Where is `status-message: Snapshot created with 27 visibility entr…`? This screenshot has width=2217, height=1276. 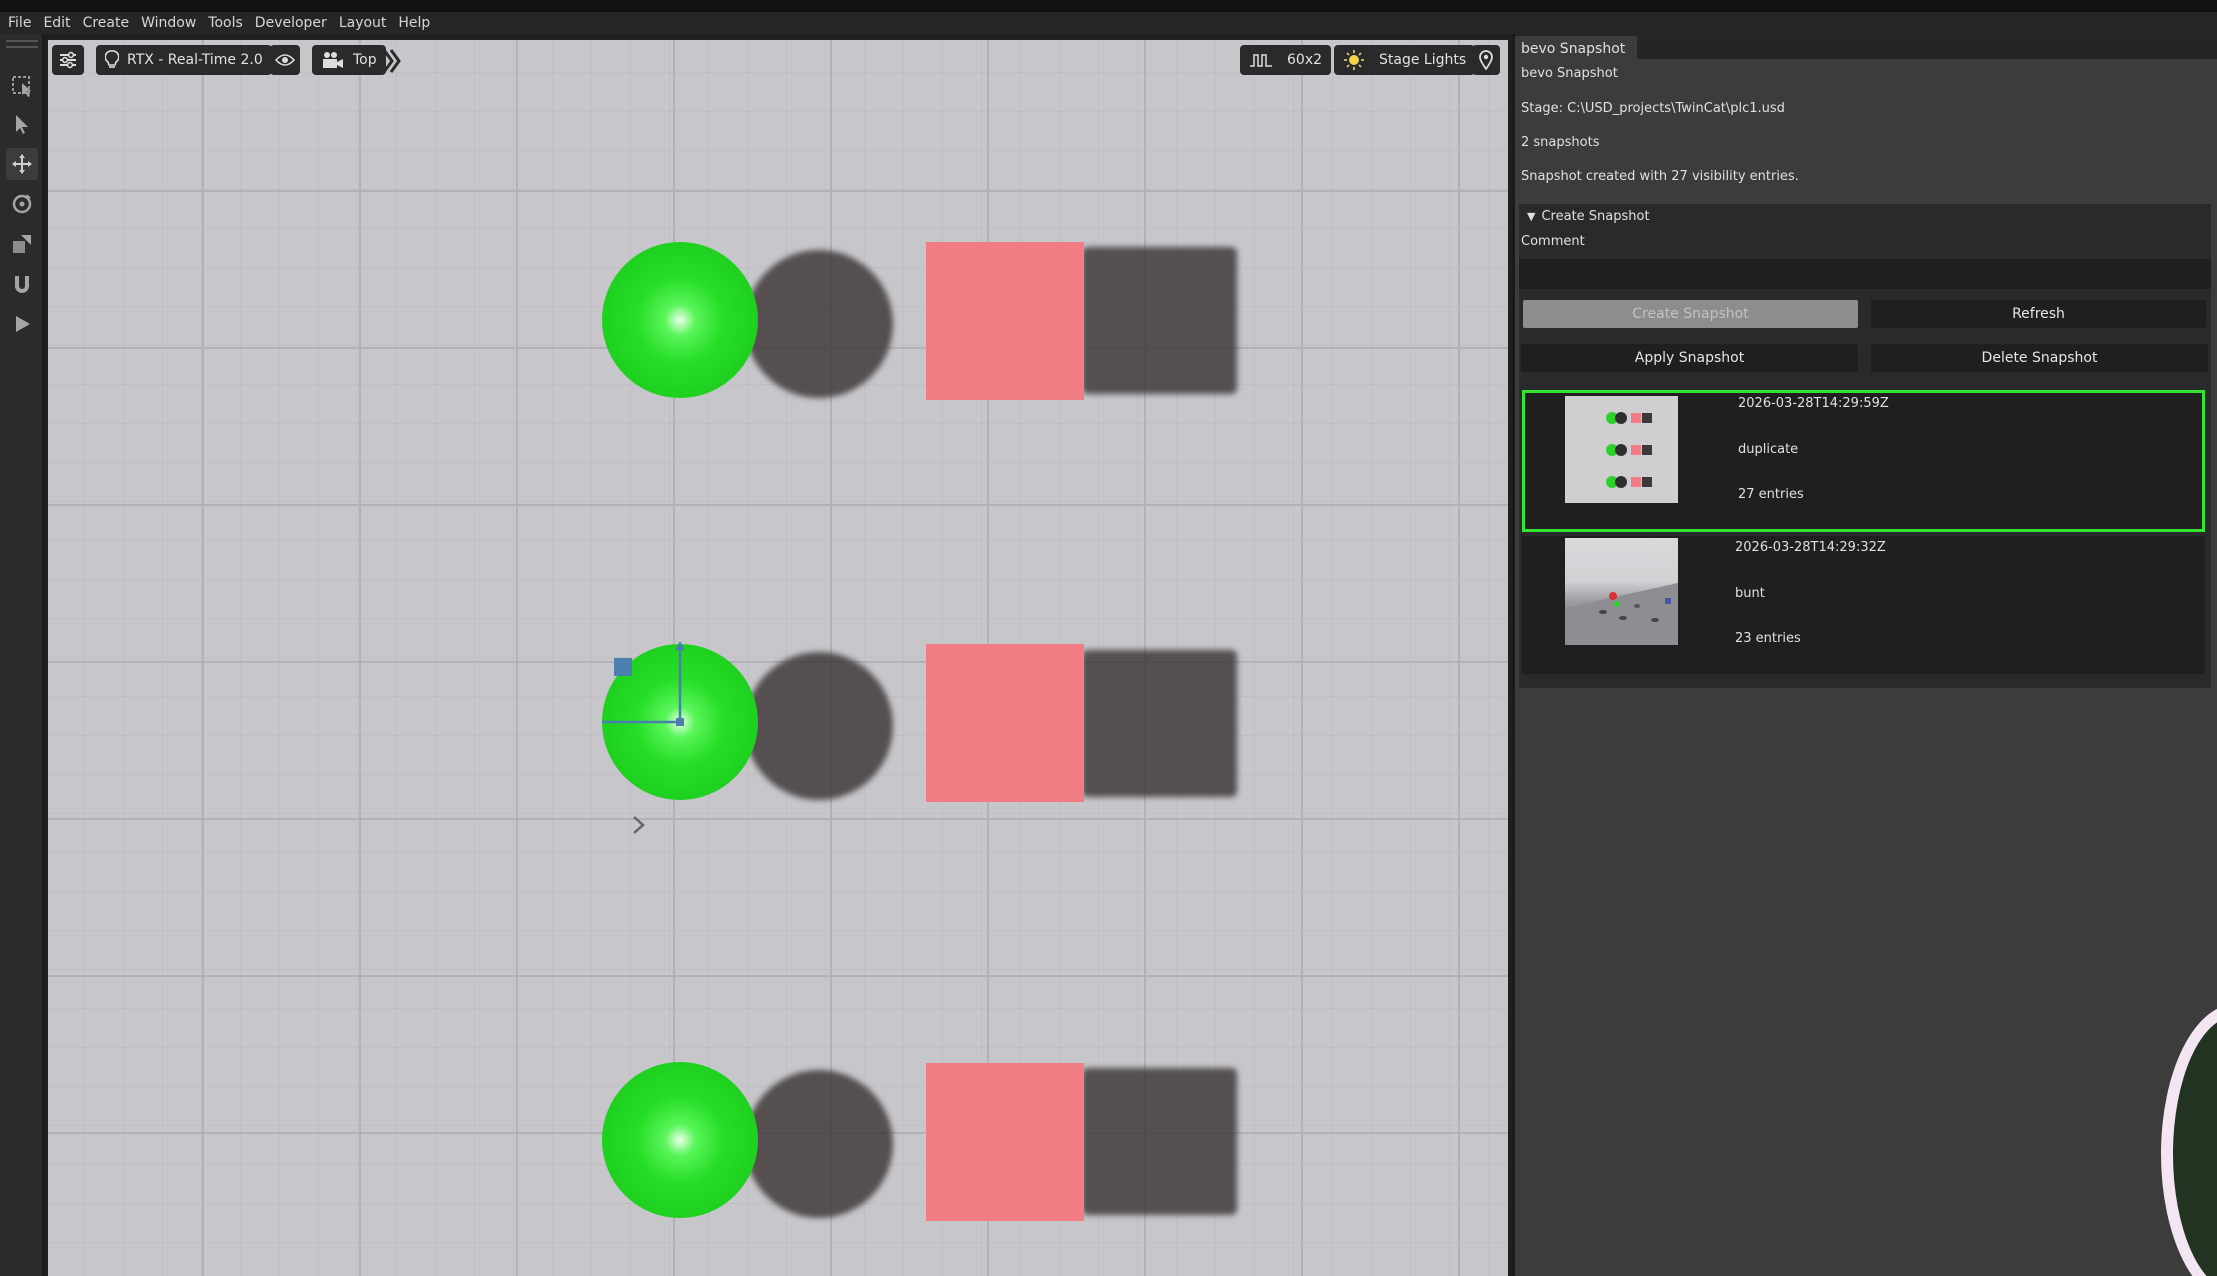 status-message: Snapshot created with 27 visibility entr… is located at coordinates (1660, 176).